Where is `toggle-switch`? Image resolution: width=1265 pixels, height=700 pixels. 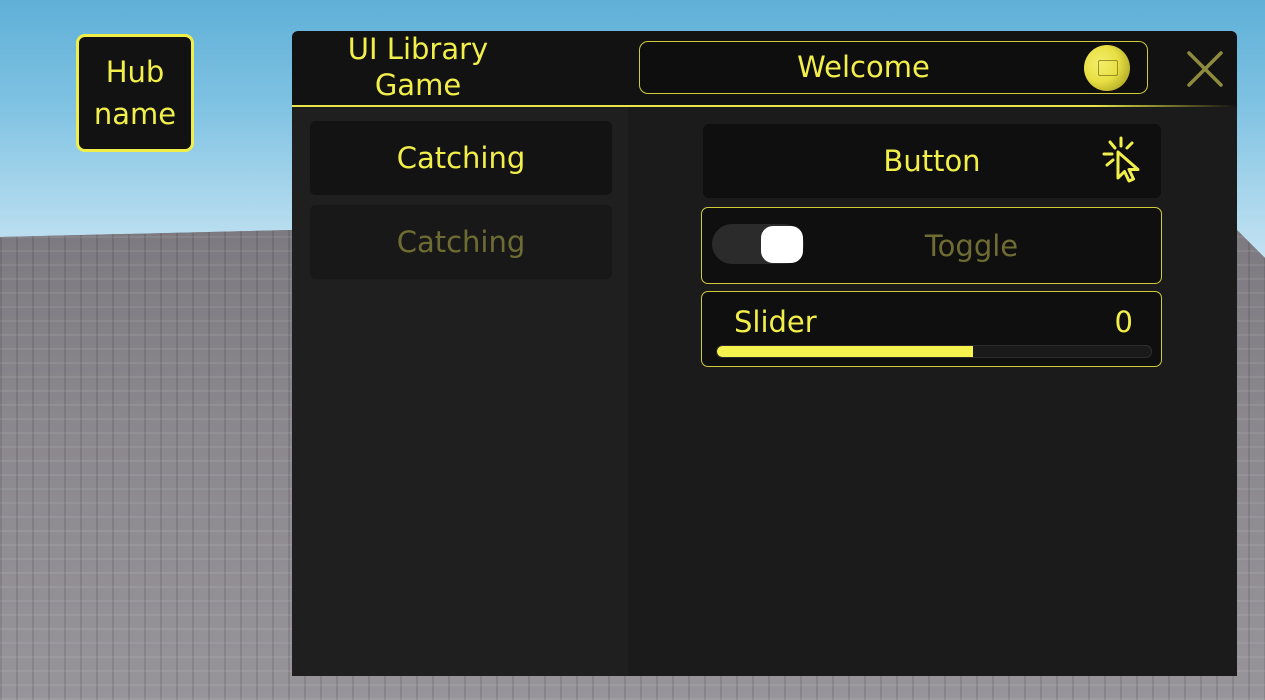 toggle-switch is located at coordinates (758, 244).